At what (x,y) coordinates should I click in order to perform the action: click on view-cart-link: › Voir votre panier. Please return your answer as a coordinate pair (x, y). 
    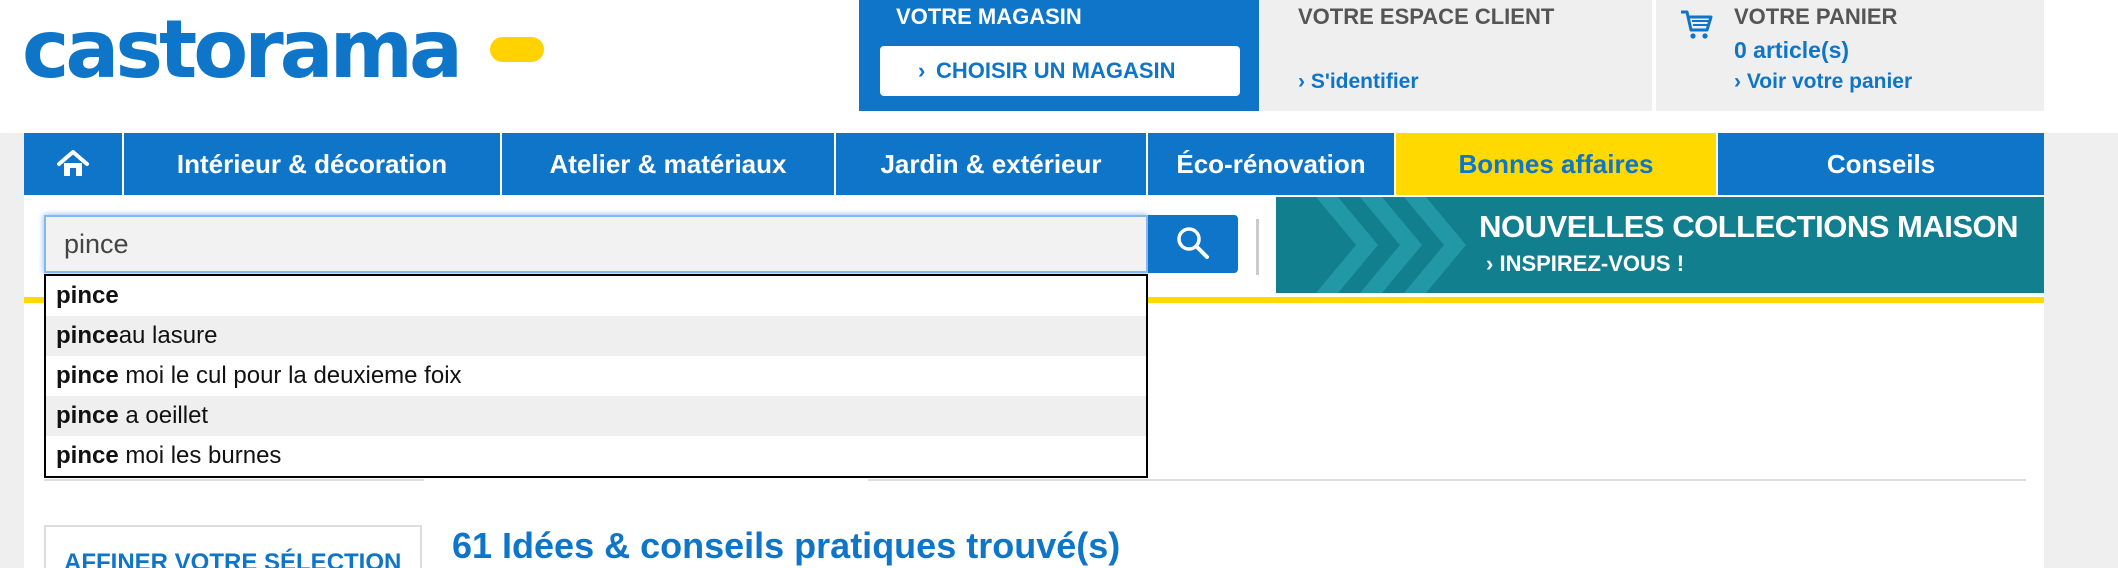
    Looking at the image, I should click on (1823, 82).